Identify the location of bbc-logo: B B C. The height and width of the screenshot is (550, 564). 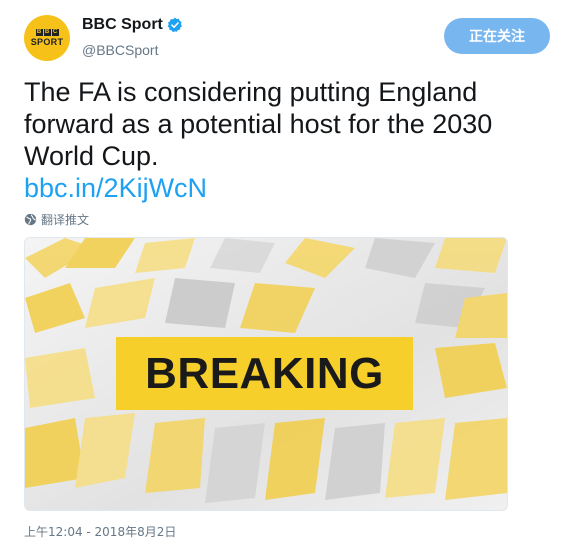
(47, 32).